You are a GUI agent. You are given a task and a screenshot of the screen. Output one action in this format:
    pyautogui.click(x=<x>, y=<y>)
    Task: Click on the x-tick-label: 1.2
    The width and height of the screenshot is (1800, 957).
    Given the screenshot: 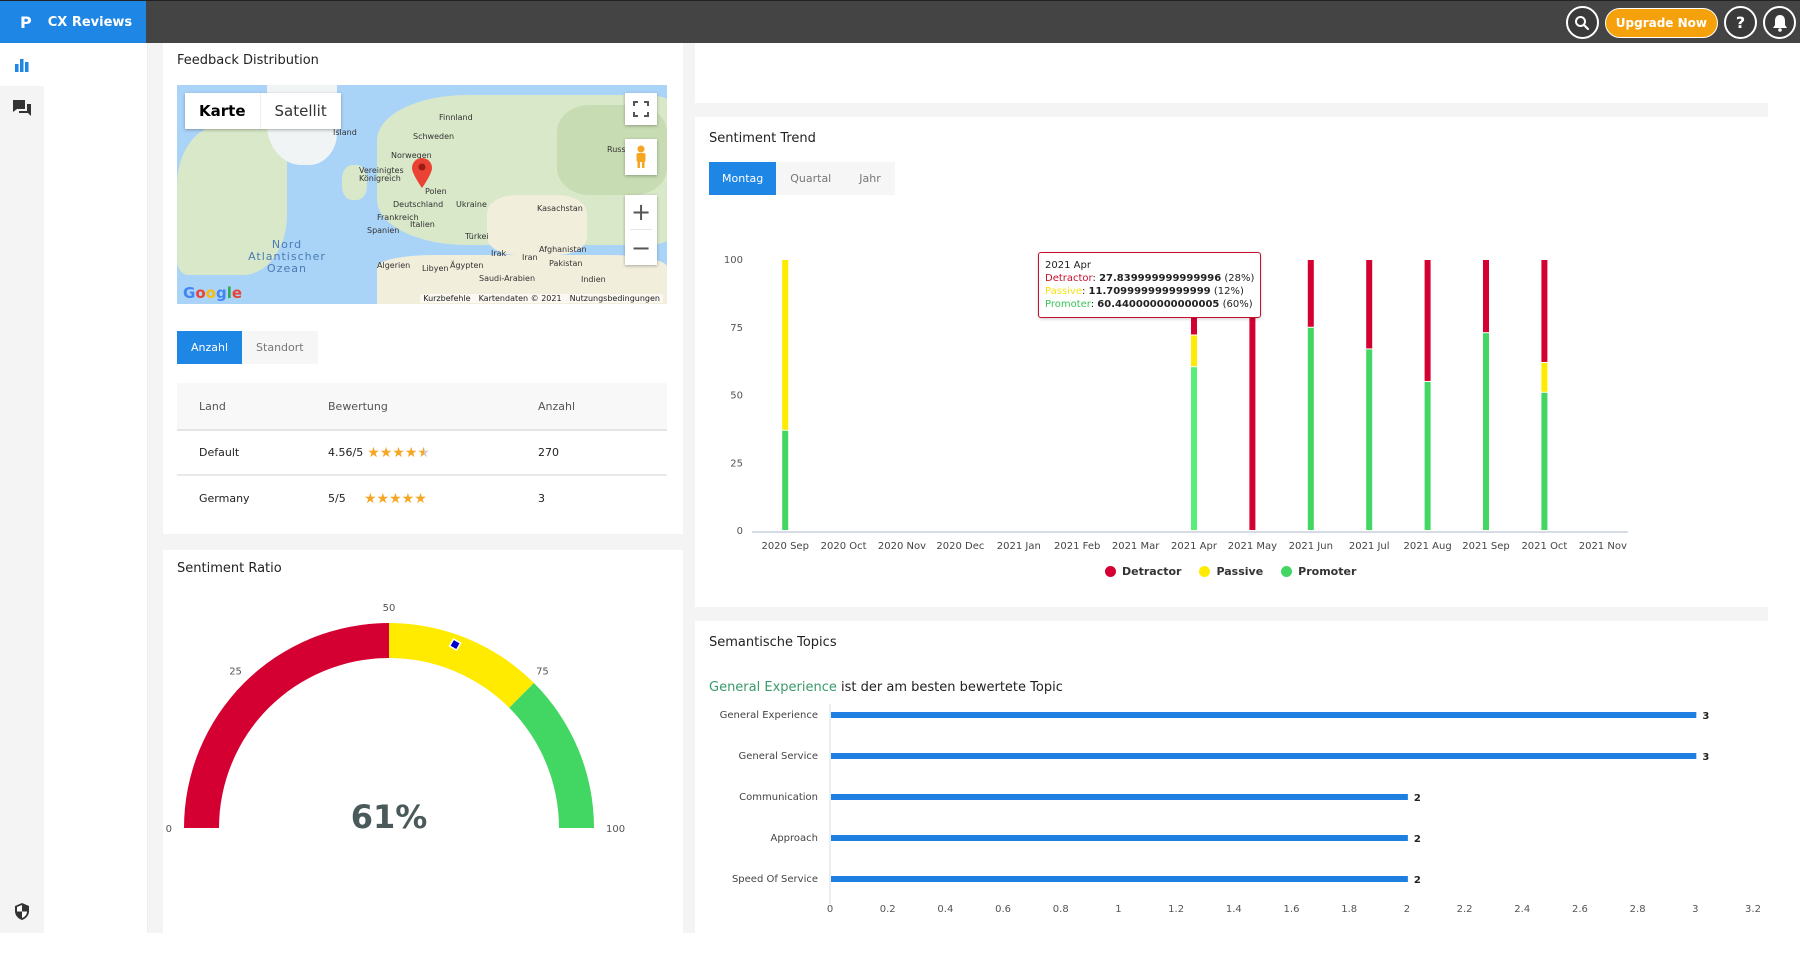 What is the action you would take?
    pyautogui.click(x=1176, y=909)
    